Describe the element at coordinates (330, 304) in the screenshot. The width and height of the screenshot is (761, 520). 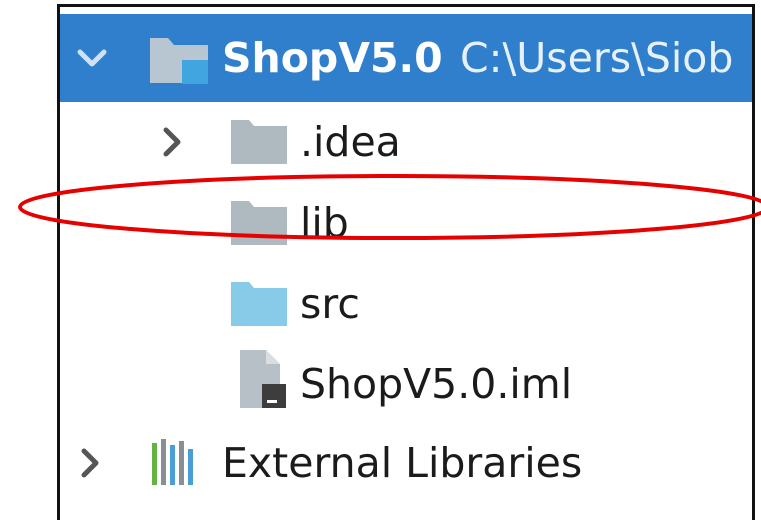
I see `tree-item-label: src` at that location.